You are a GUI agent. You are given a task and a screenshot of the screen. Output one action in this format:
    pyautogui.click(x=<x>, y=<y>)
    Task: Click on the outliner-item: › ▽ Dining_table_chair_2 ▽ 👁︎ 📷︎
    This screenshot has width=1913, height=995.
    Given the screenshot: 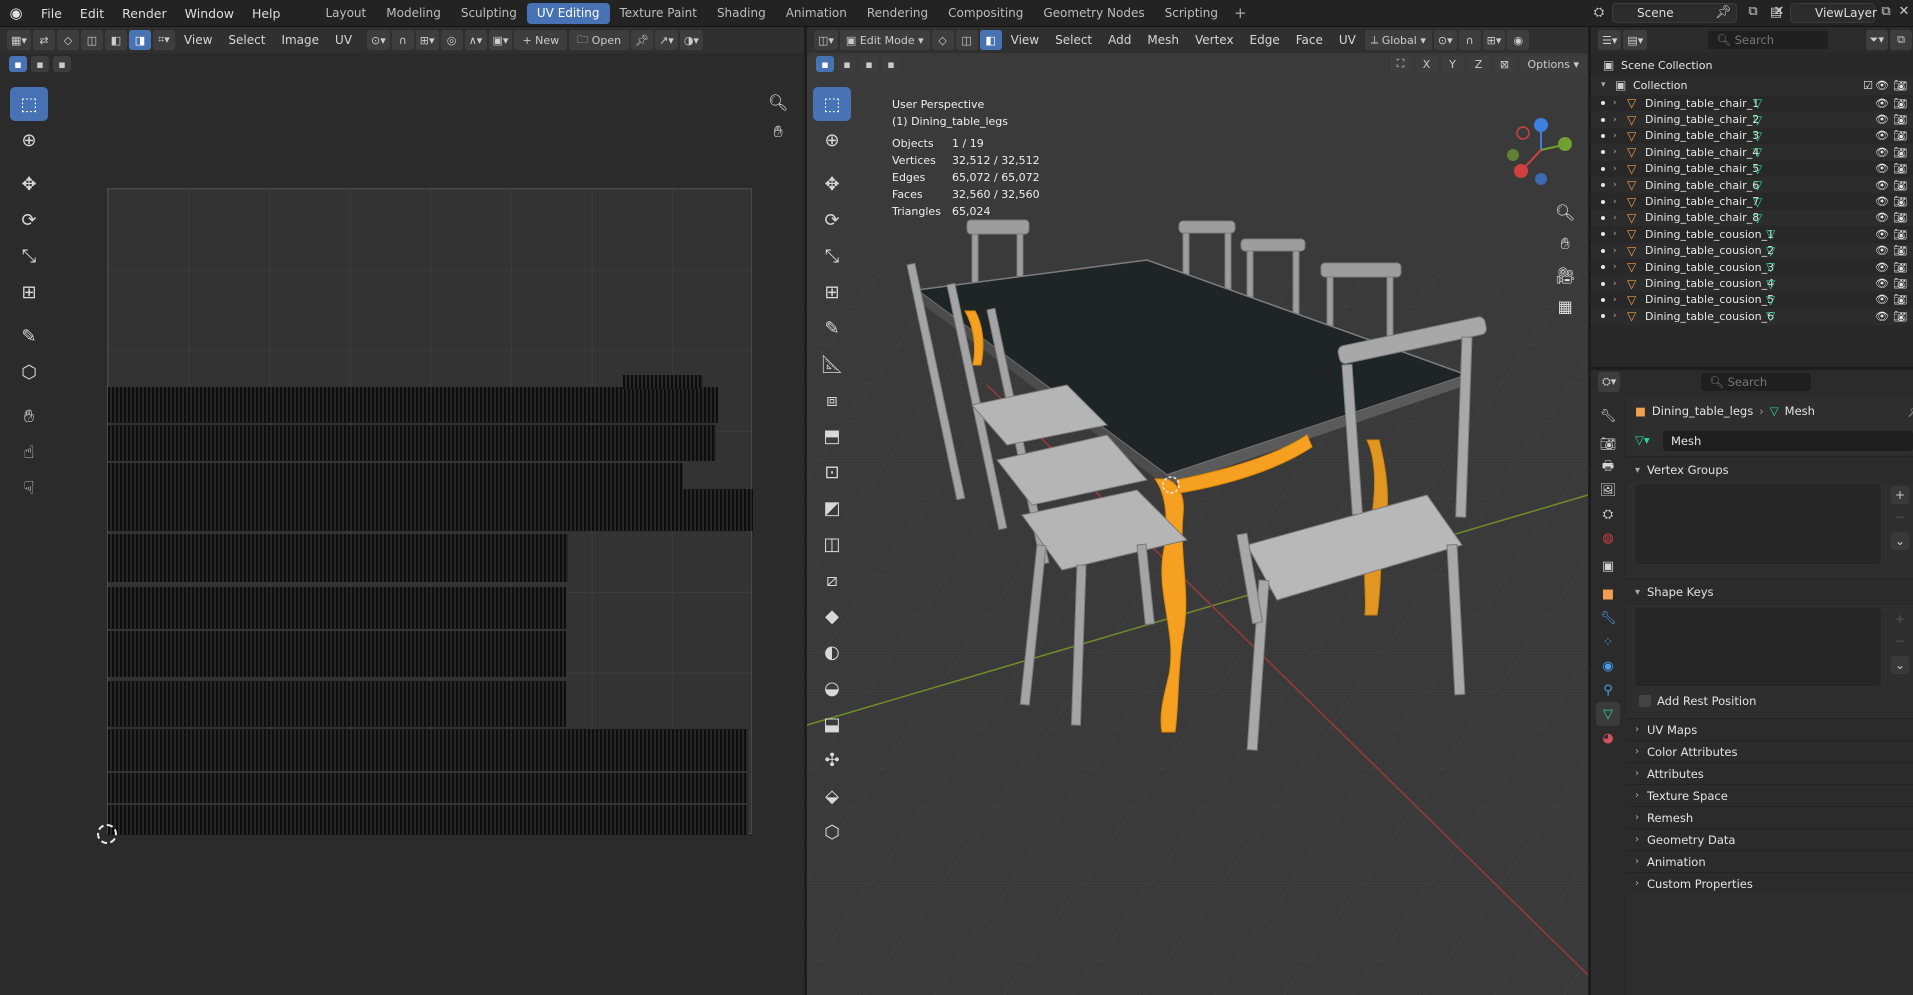 What is the action you would take?
    pyautogui.click(x=1752, y=119)
    